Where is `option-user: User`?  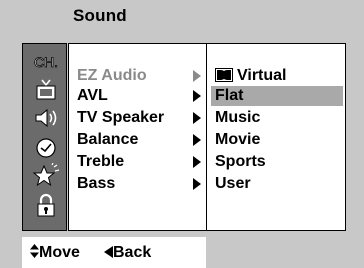 option-user: User is located at coordinates (277, 184).